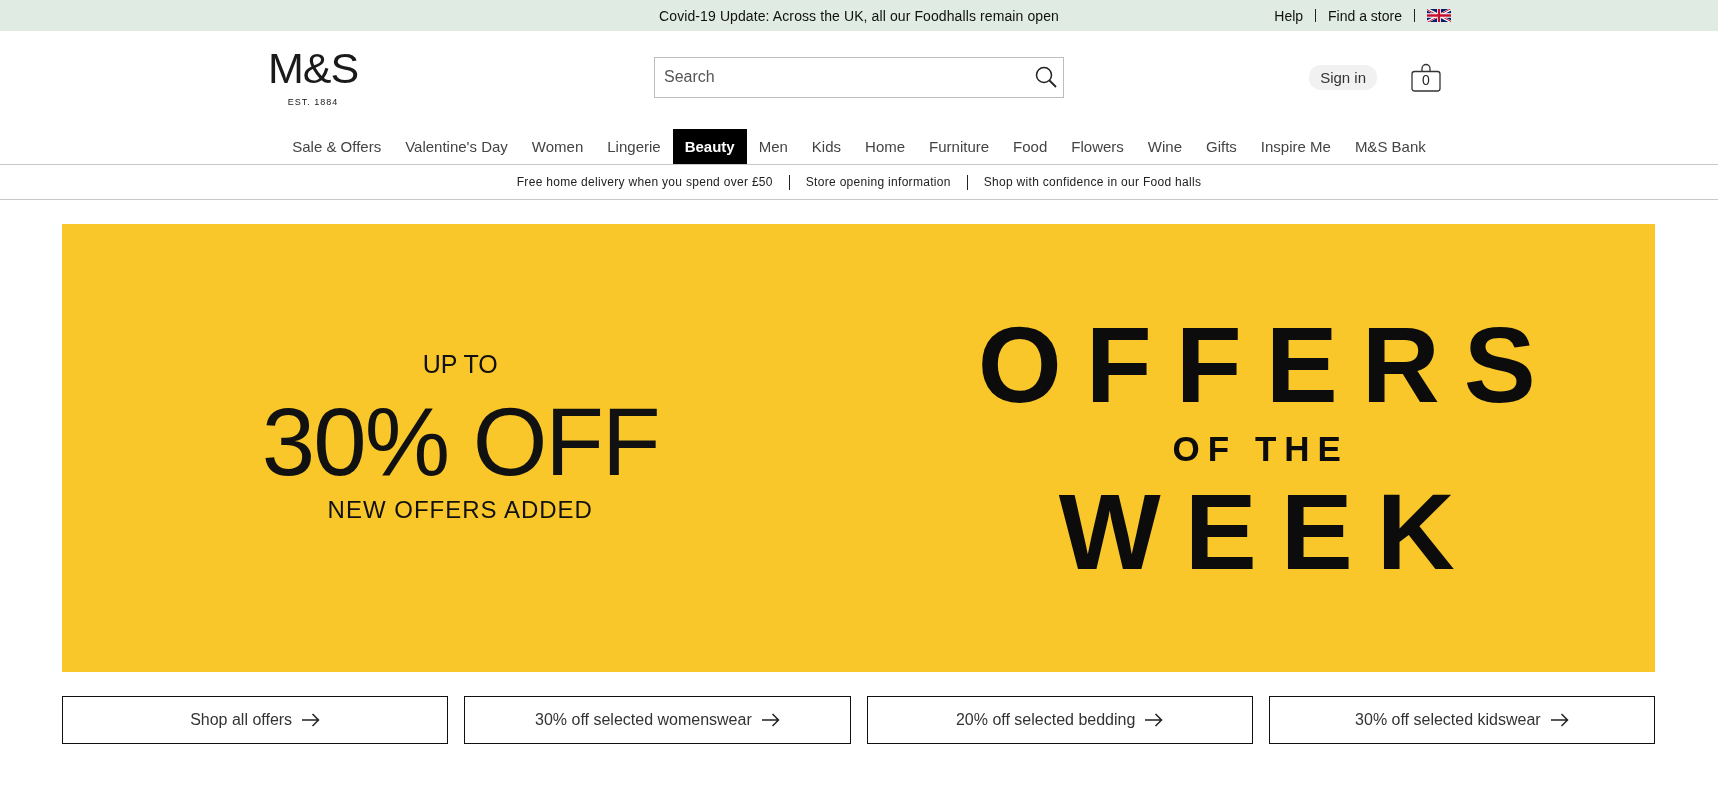  What do you see at coordinates (255, 720) in the screenshot?
I see `offer-button: Shop all offers` at bounding box center [255, 720].